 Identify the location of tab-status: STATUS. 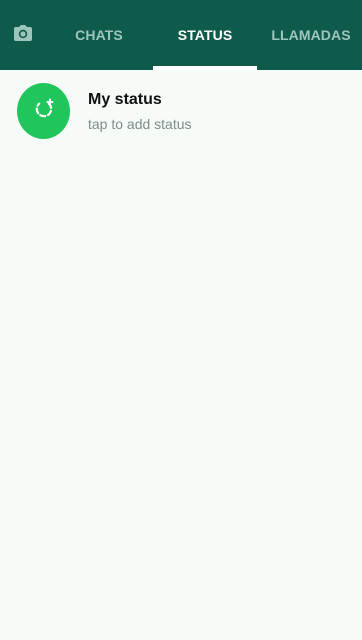
(205, 35).